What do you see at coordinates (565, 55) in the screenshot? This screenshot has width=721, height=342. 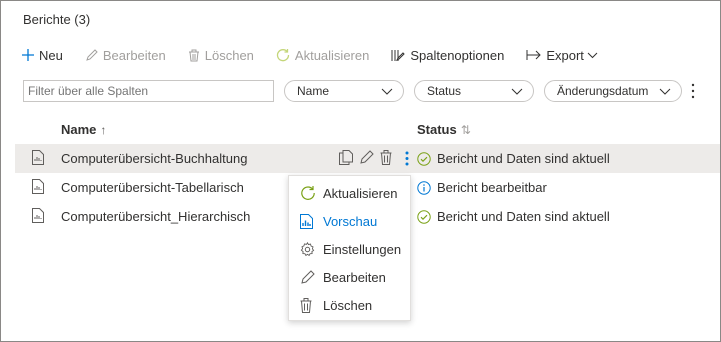 I see `export-button-label: Export` at bounding box center [565, 55].